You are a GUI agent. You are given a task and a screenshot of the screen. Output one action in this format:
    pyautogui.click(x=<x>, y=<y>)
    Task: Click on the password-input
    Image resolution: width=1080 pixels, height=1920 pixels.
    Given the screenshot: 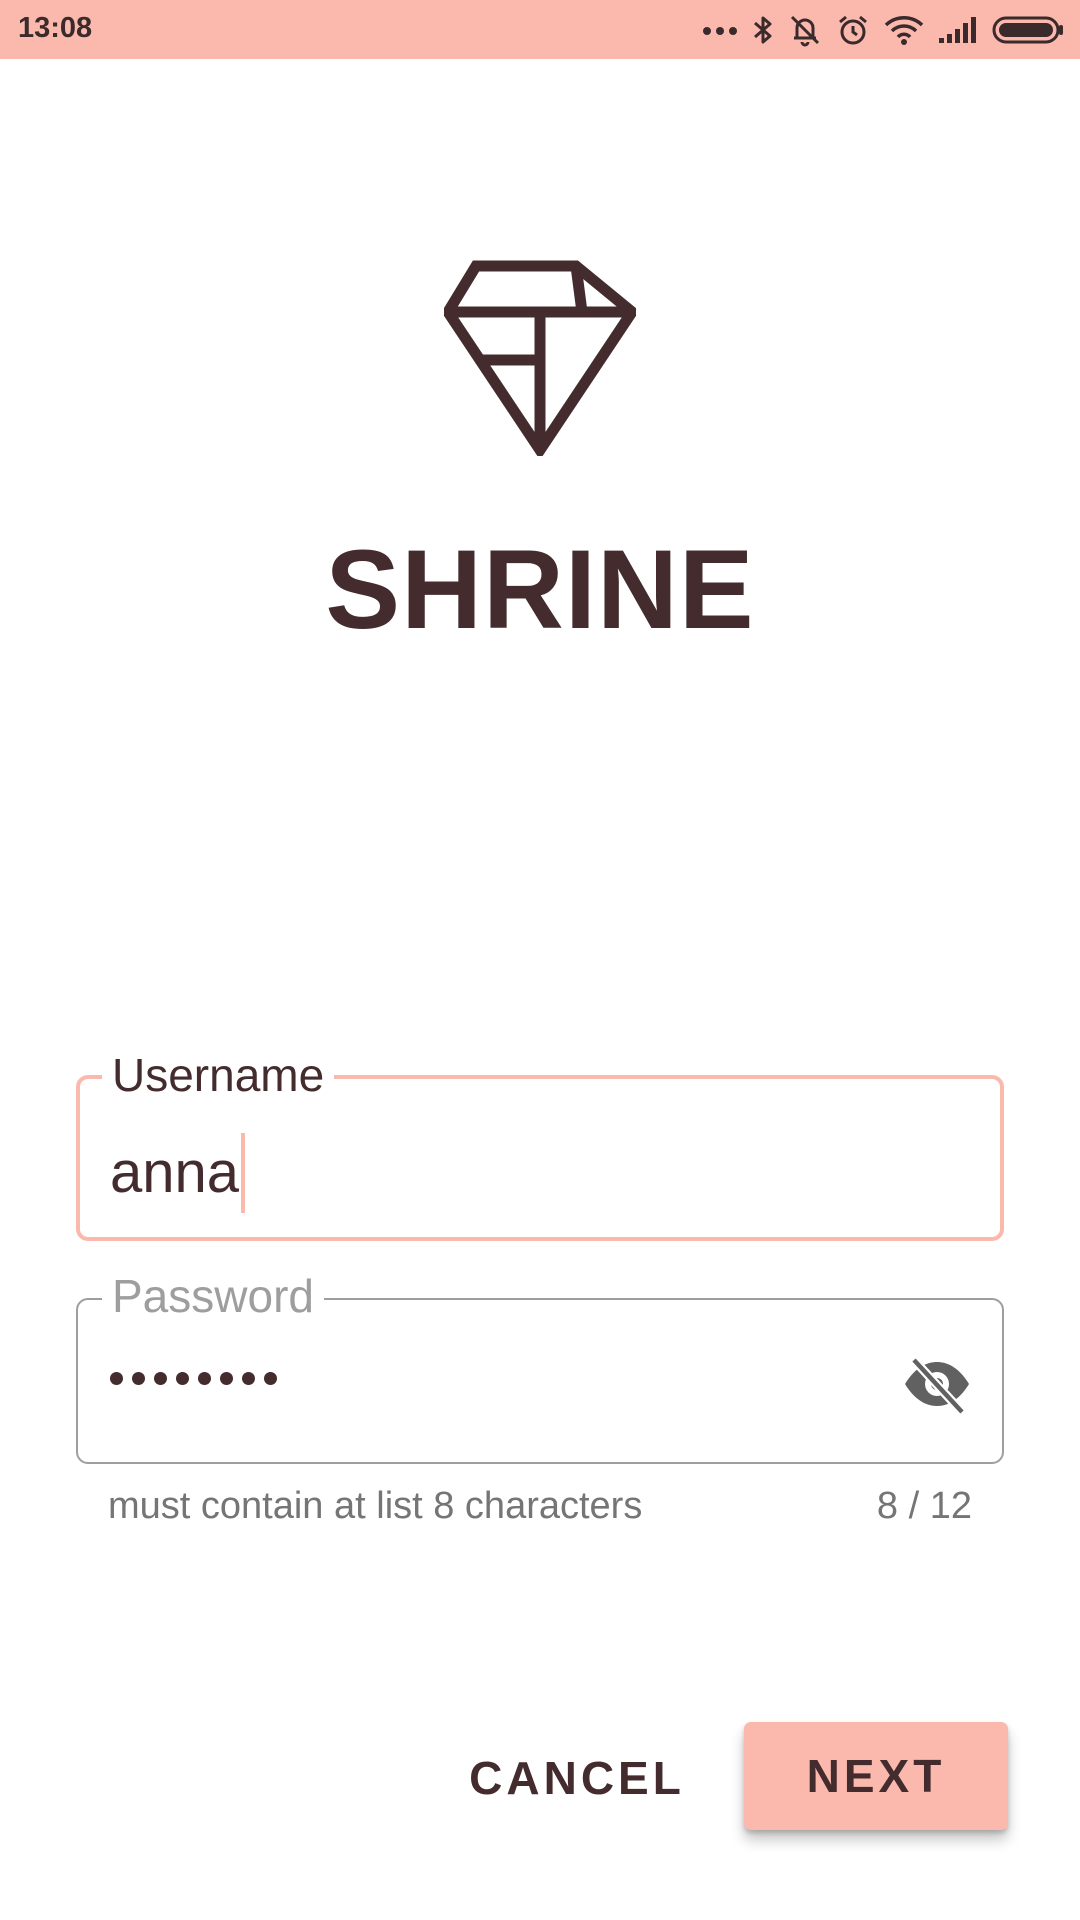 What is the action you would take?
    pyautogui.click(x=193, y=1378)
    